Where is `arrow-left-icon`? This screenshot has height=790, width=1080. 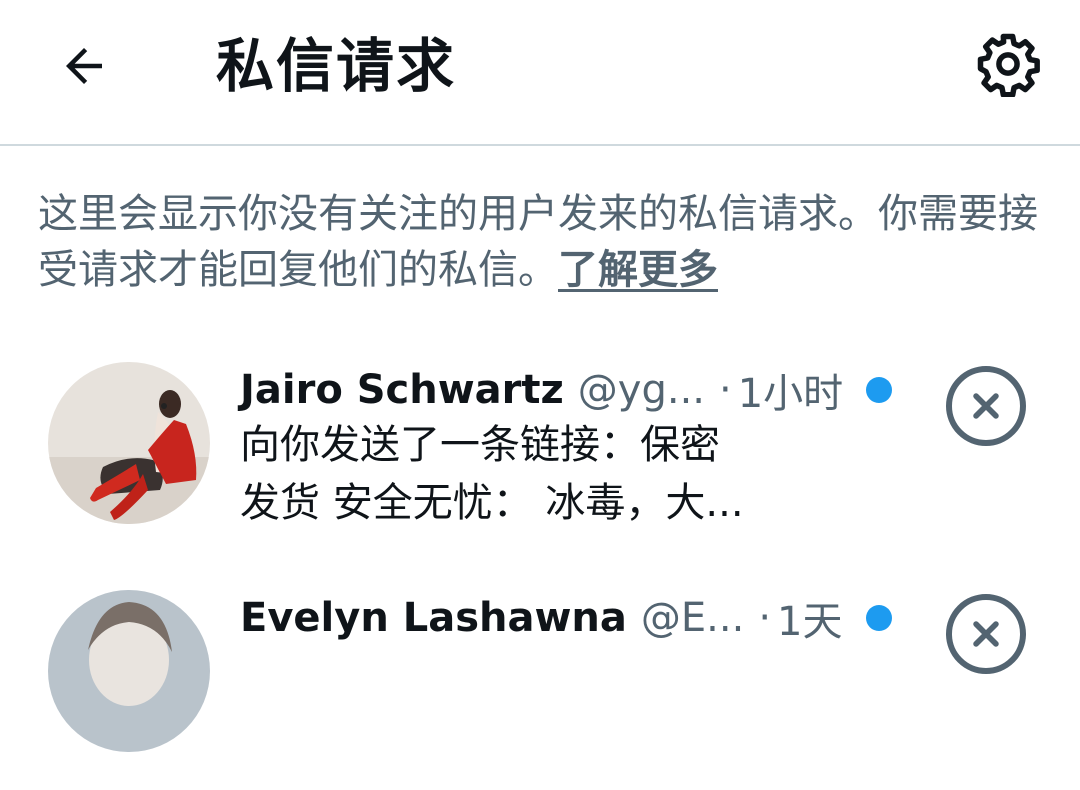 arrow-left-icon is located at coordinates (84, 66).